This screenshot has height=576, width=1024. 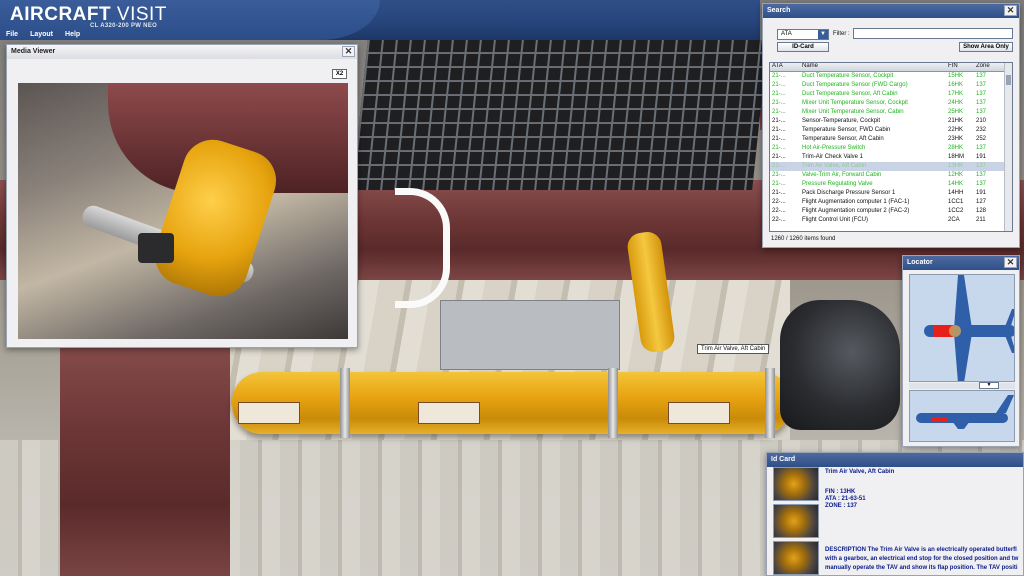 I want to click on cell-zone: 232, so click(x=981, y=130).